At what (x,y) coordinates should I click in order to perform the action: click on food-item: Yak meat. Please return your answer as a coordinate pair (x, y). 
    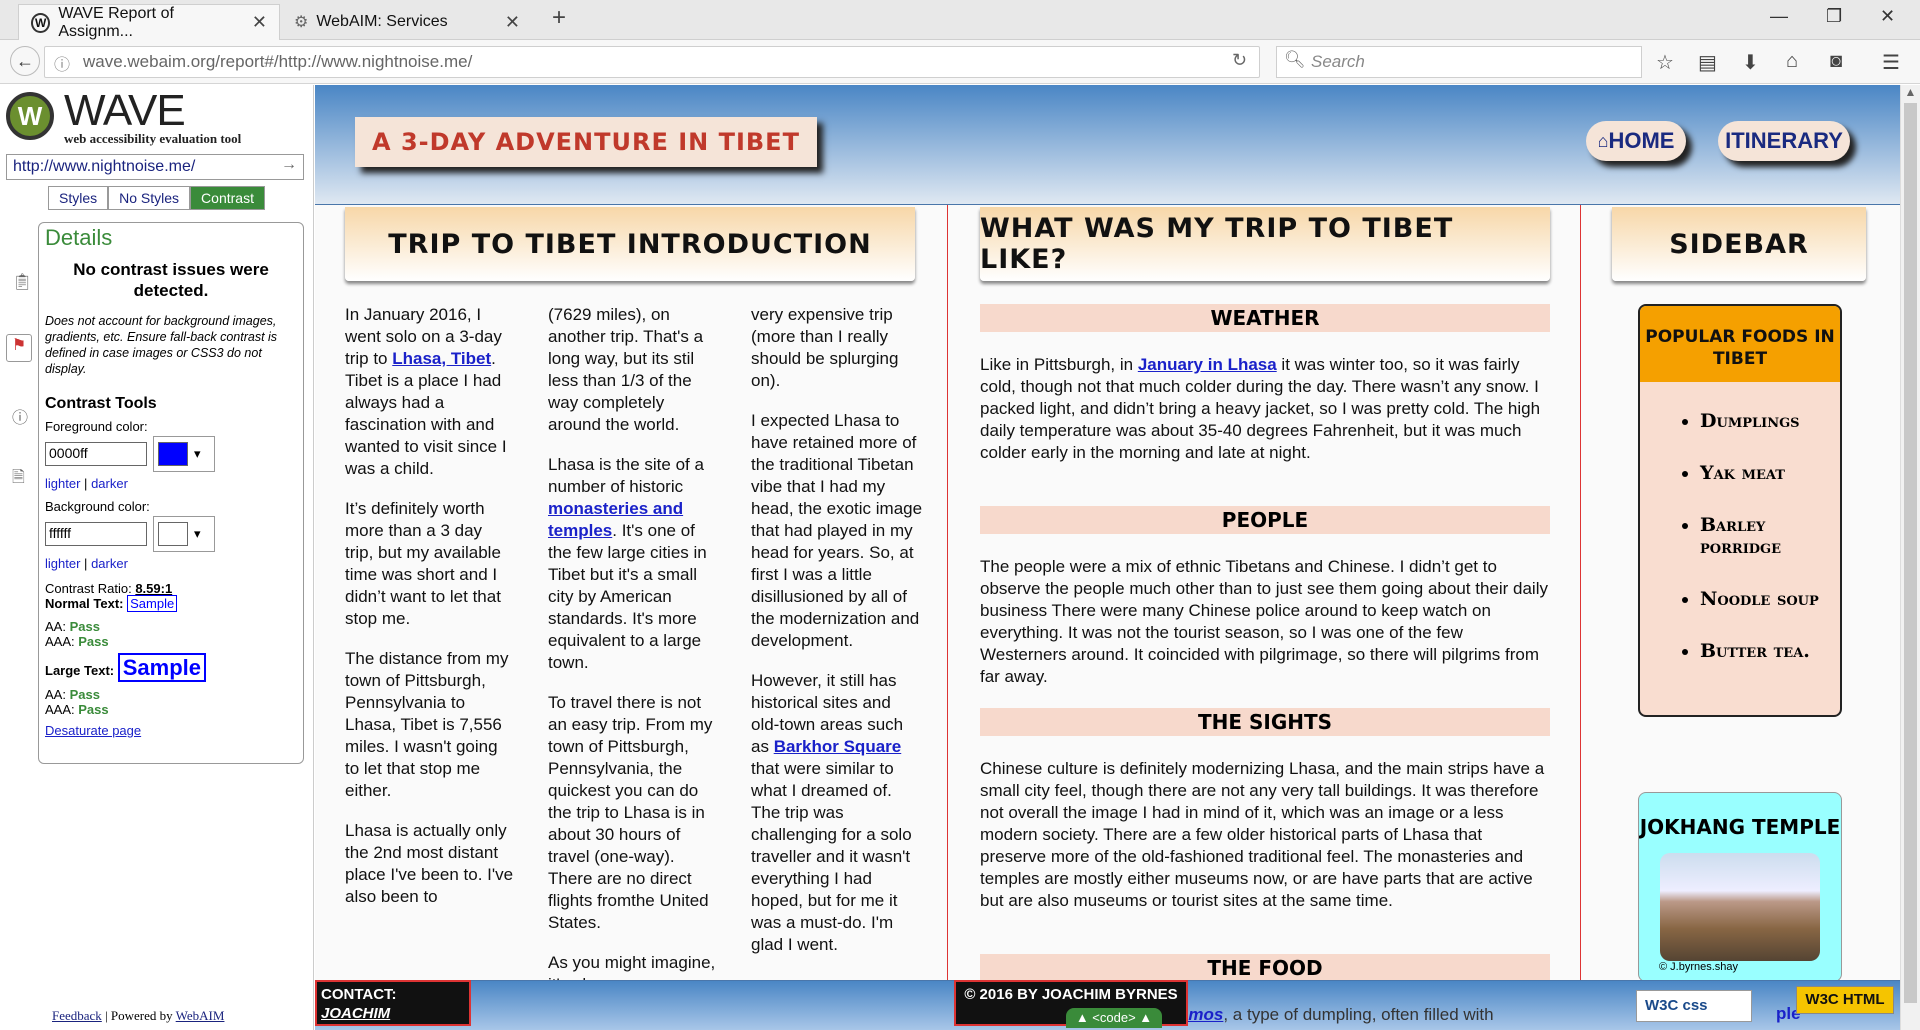
    Looking at the image, I should click on (1770, 473).